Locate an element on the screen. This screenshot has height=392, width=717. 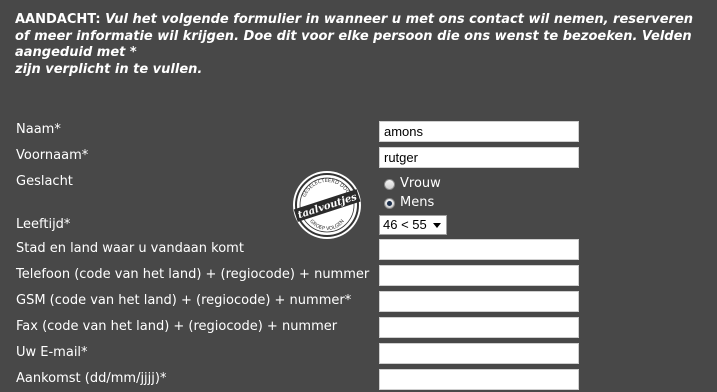
chevron-down-icon is located at coordinates (437, 225).